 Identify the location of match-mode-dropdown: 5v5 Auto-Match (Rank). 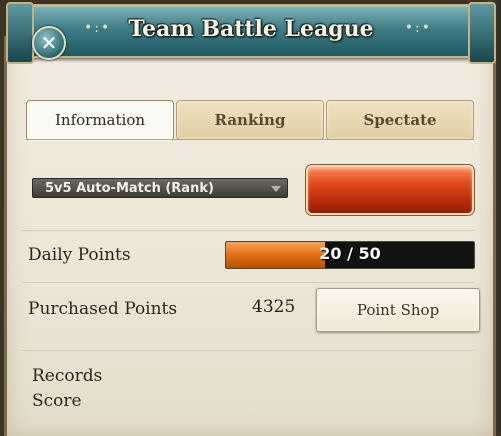
(160, 188).